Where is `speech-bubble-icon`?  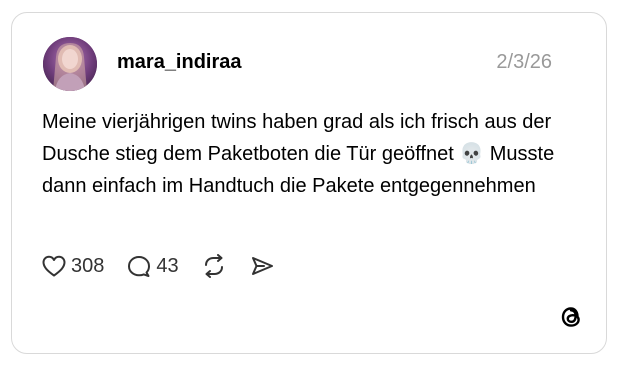 speech-bubble-icon is located at coordinates (139, 266).